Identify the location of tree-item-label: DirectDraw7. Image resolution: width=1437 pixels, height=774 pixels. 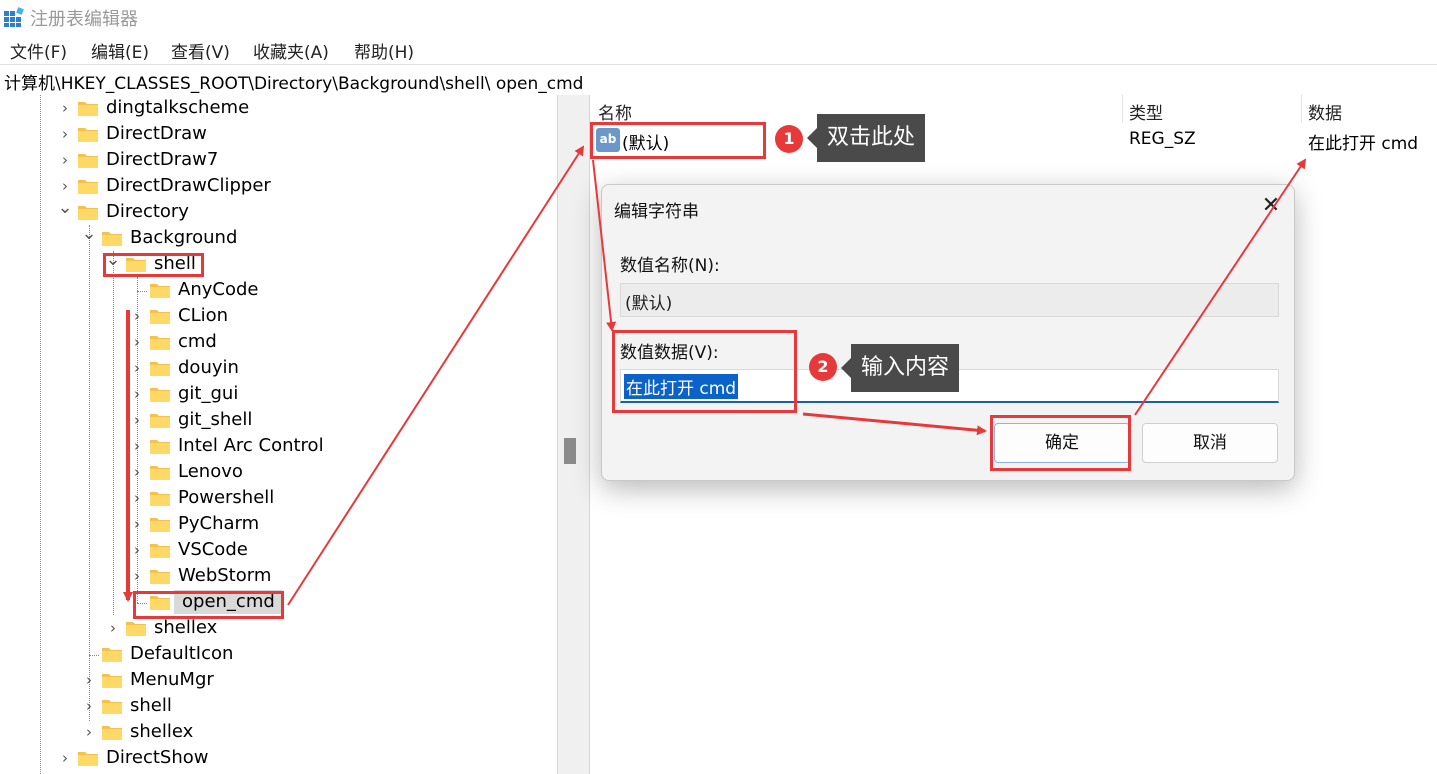
(162, 159).